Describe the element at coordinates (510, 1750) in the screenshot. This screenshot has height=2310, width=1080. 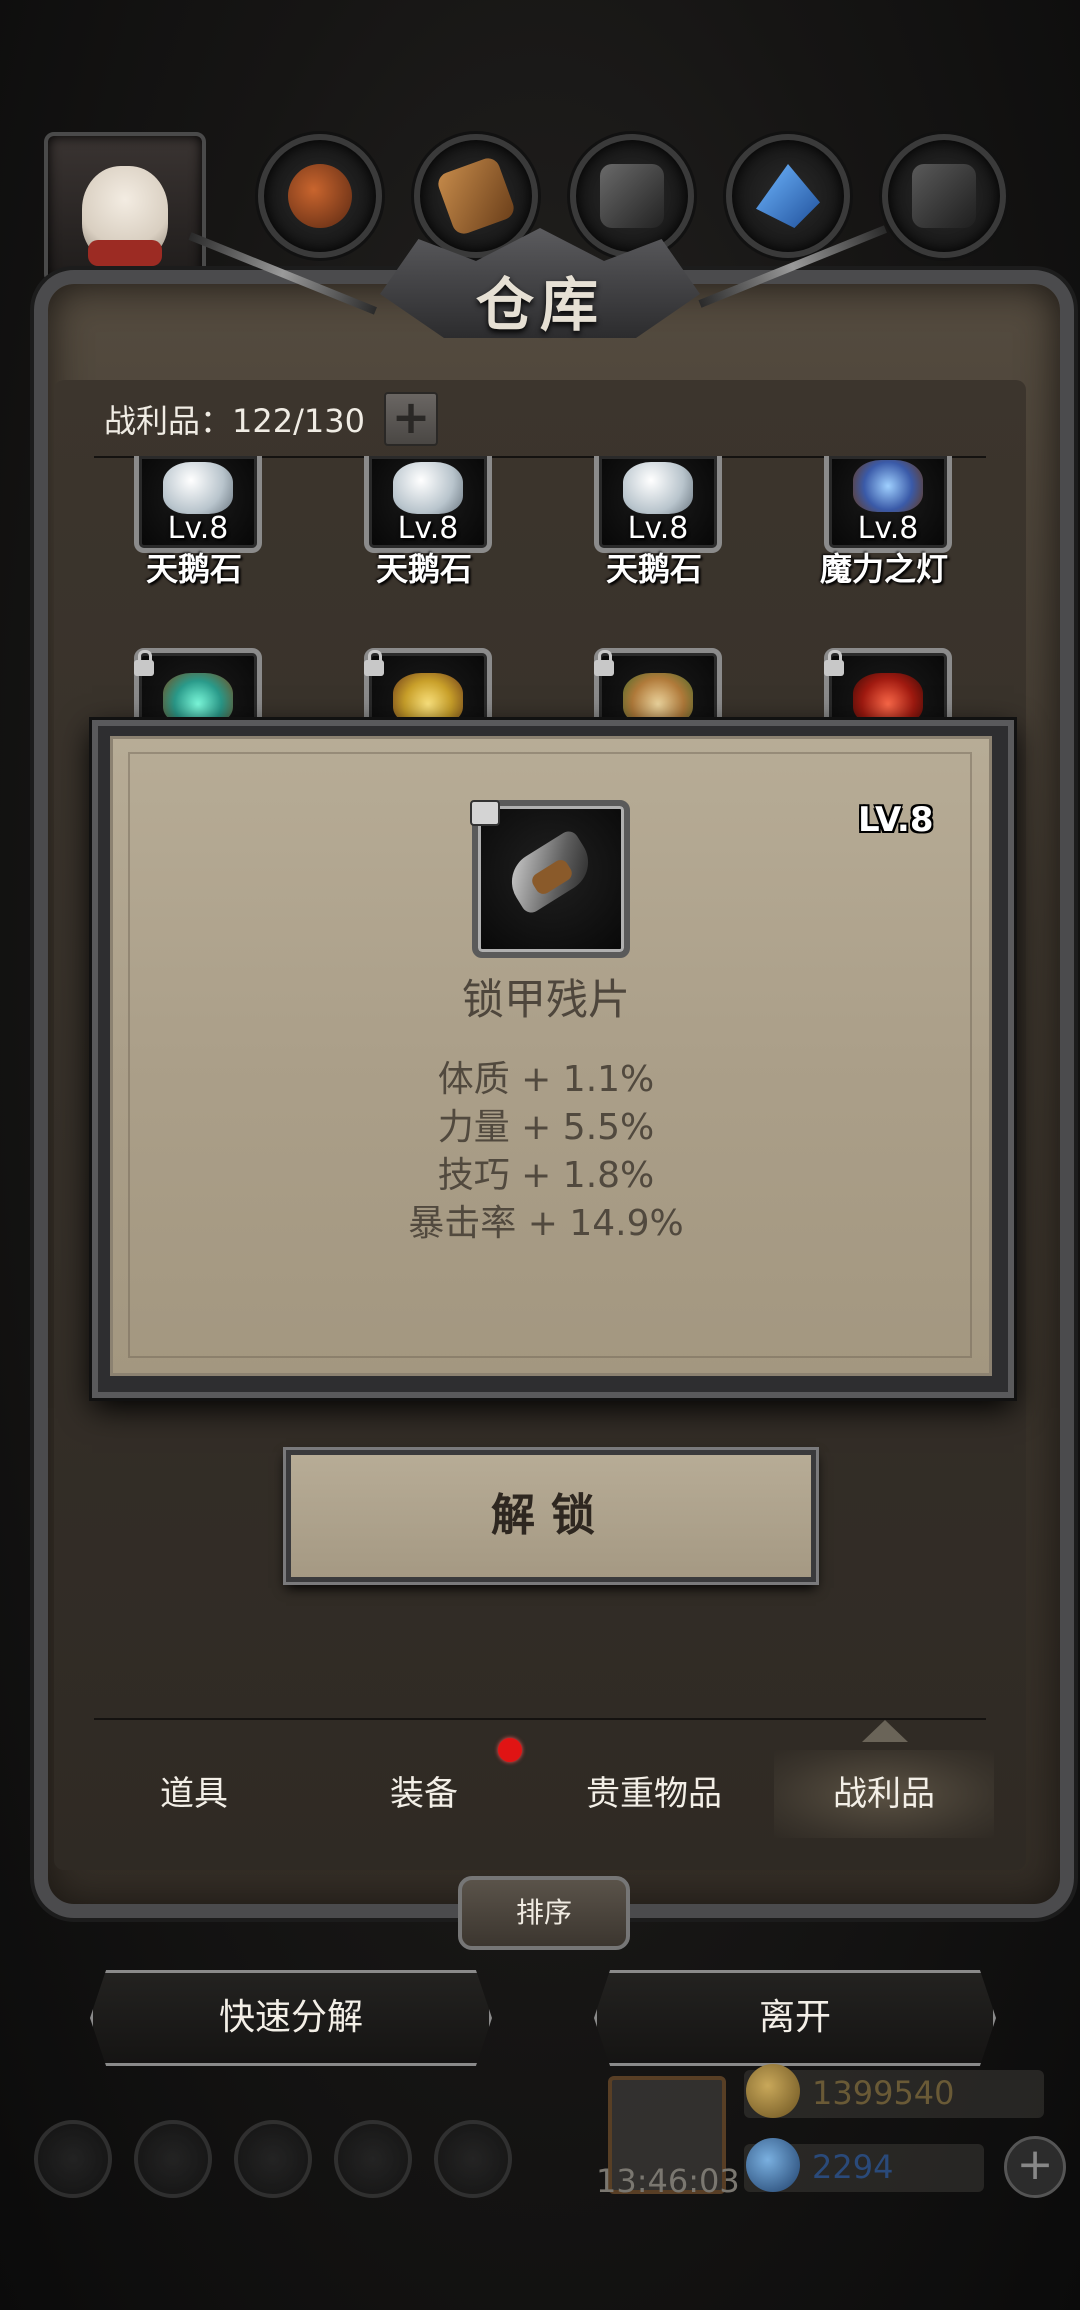
I see `notification-badge` at that location.